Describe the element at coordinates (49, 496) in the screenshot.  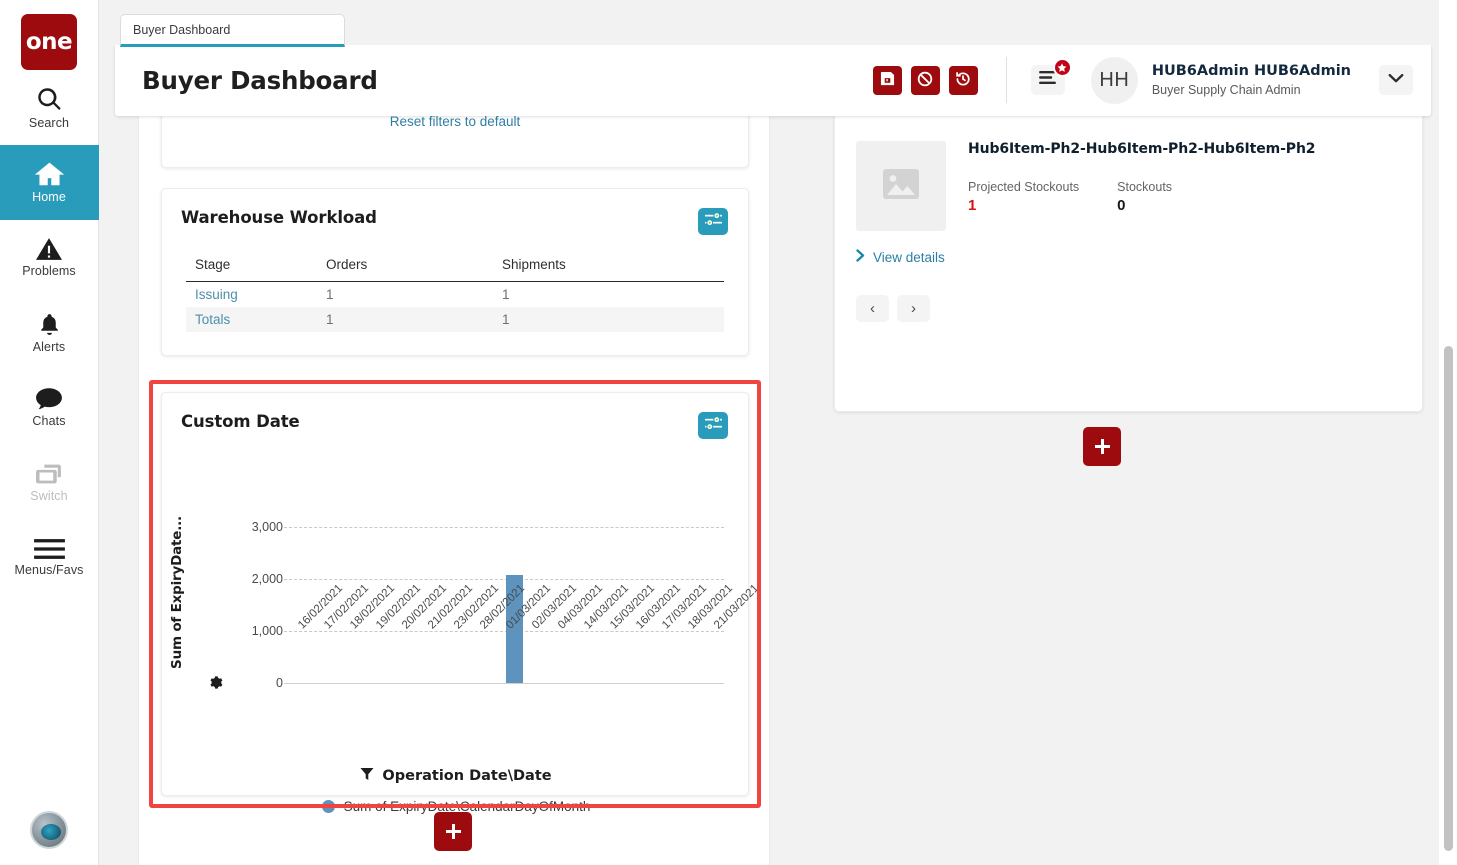
I see `sidebar-item-label: Switch` at that location.